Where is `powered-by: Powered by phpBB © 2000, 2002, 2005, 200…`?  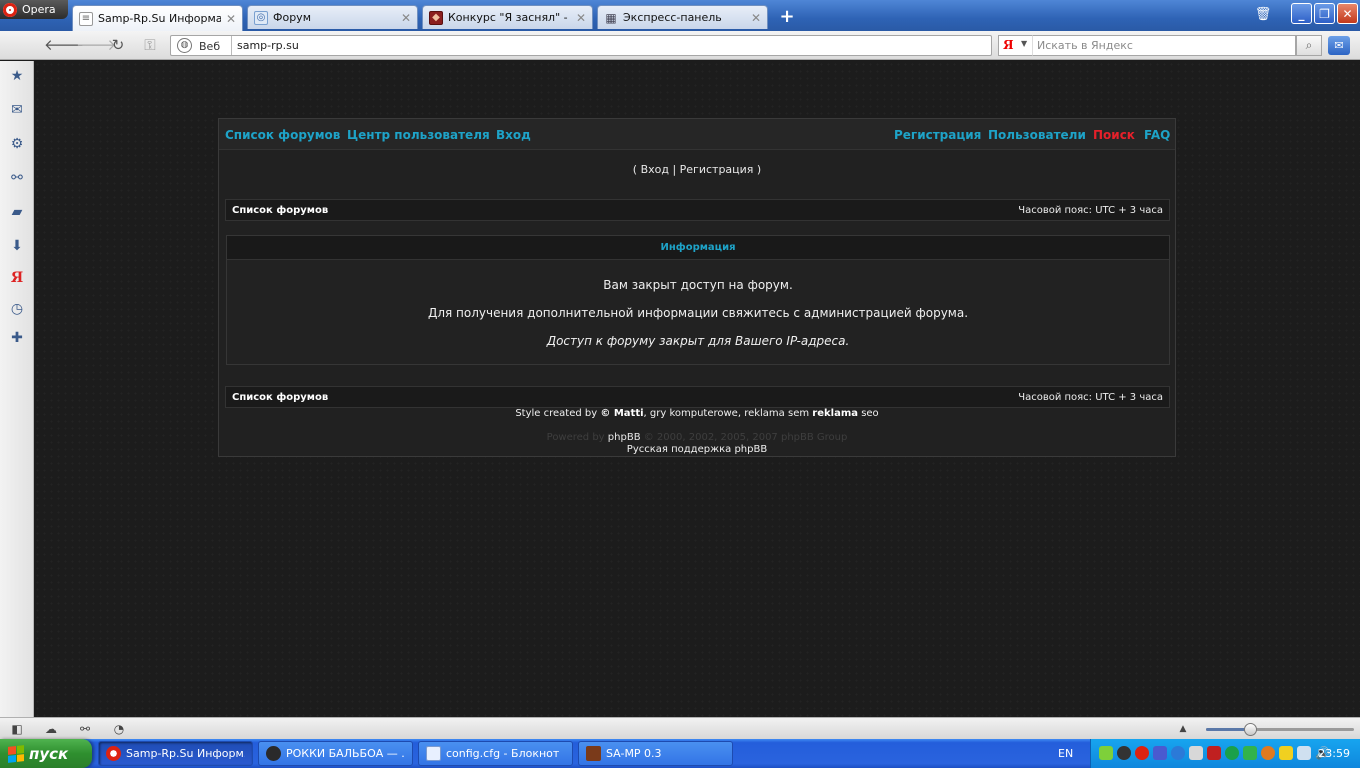
powered-by: Powered by phpBB © 2000, 2002, 2005, 200… is located at coordinates (697, 437).